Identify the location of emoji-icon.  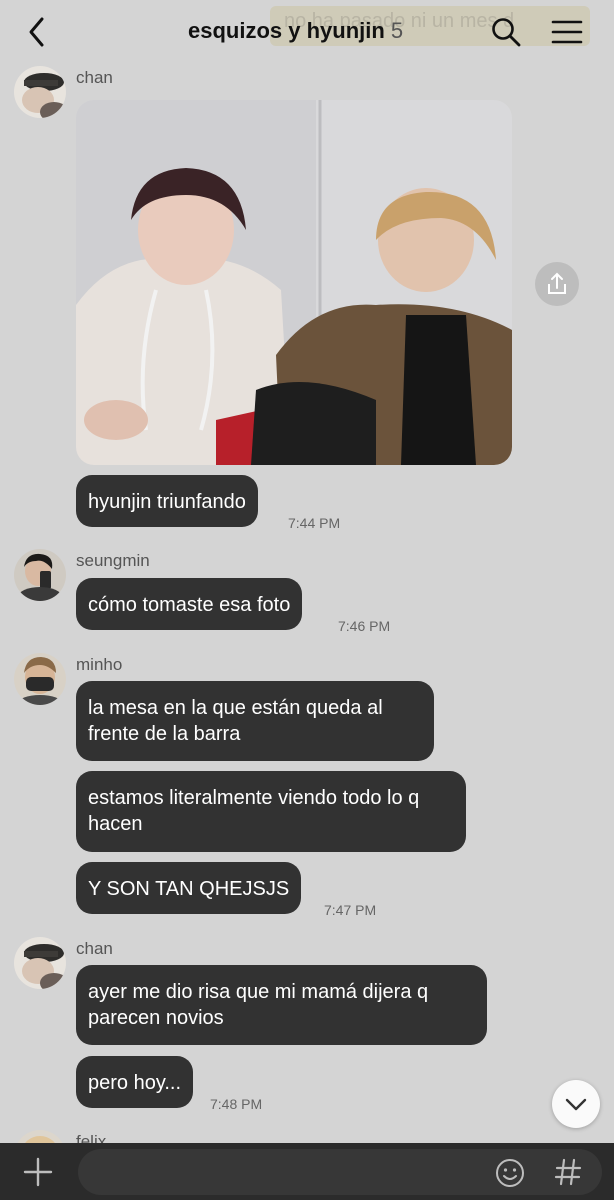
(510, 1173).